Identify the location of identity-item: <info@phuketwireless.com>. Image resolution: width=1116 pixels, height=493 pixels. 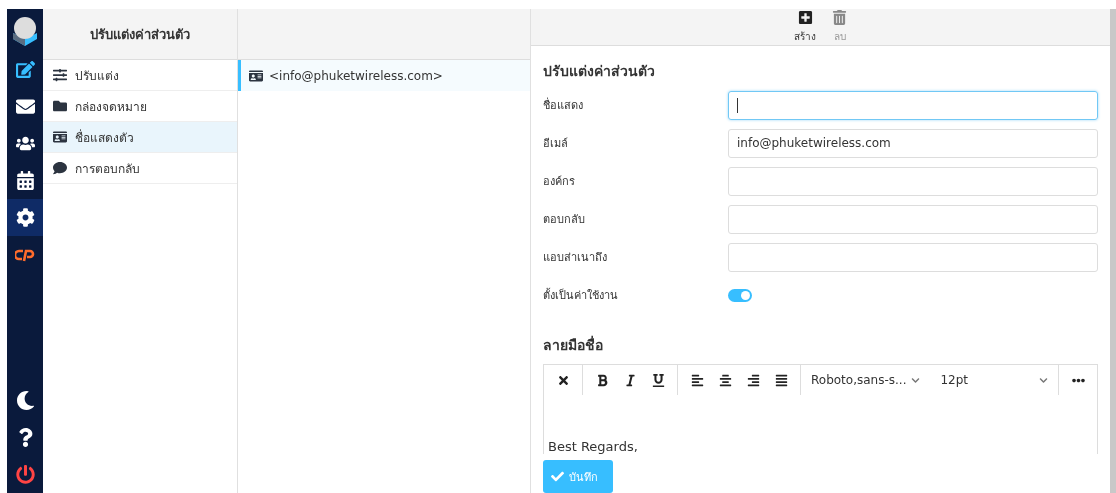
(384, 75).